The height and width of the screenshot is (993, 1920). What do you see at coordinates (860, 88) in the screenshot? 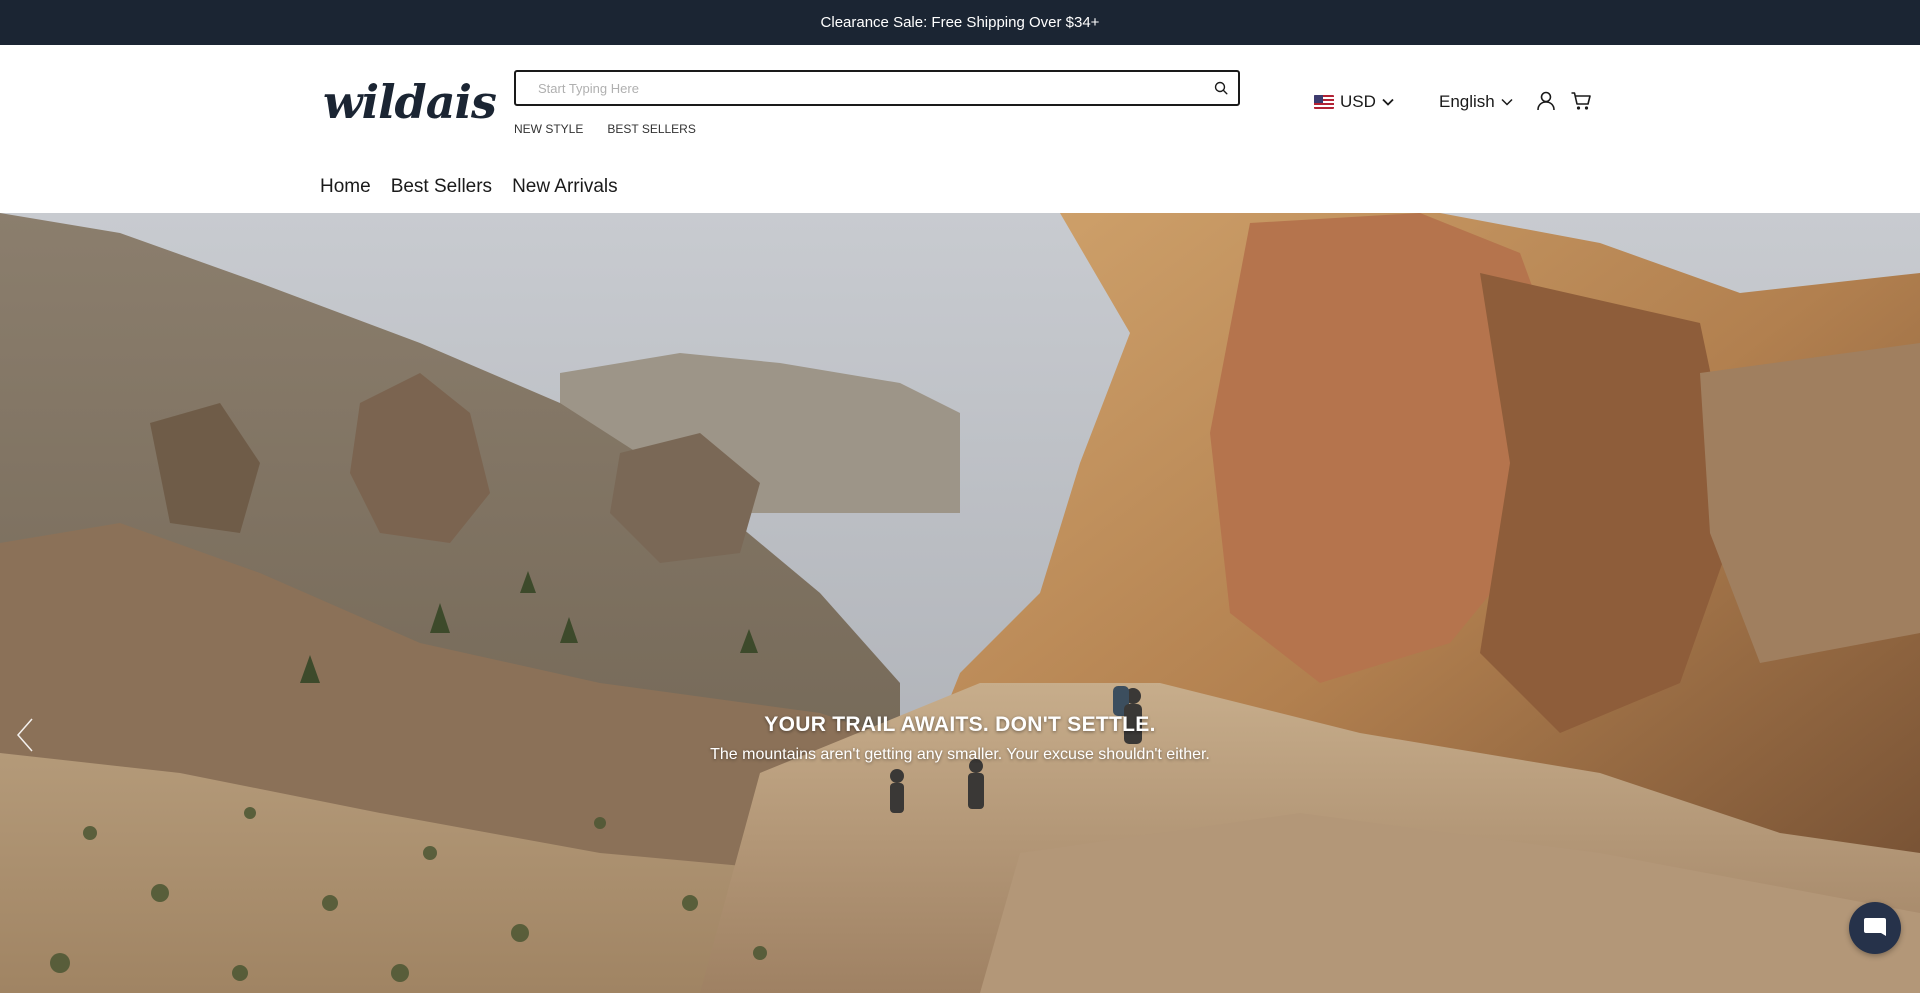
I see `search-input` at bounding box center [860, 88].